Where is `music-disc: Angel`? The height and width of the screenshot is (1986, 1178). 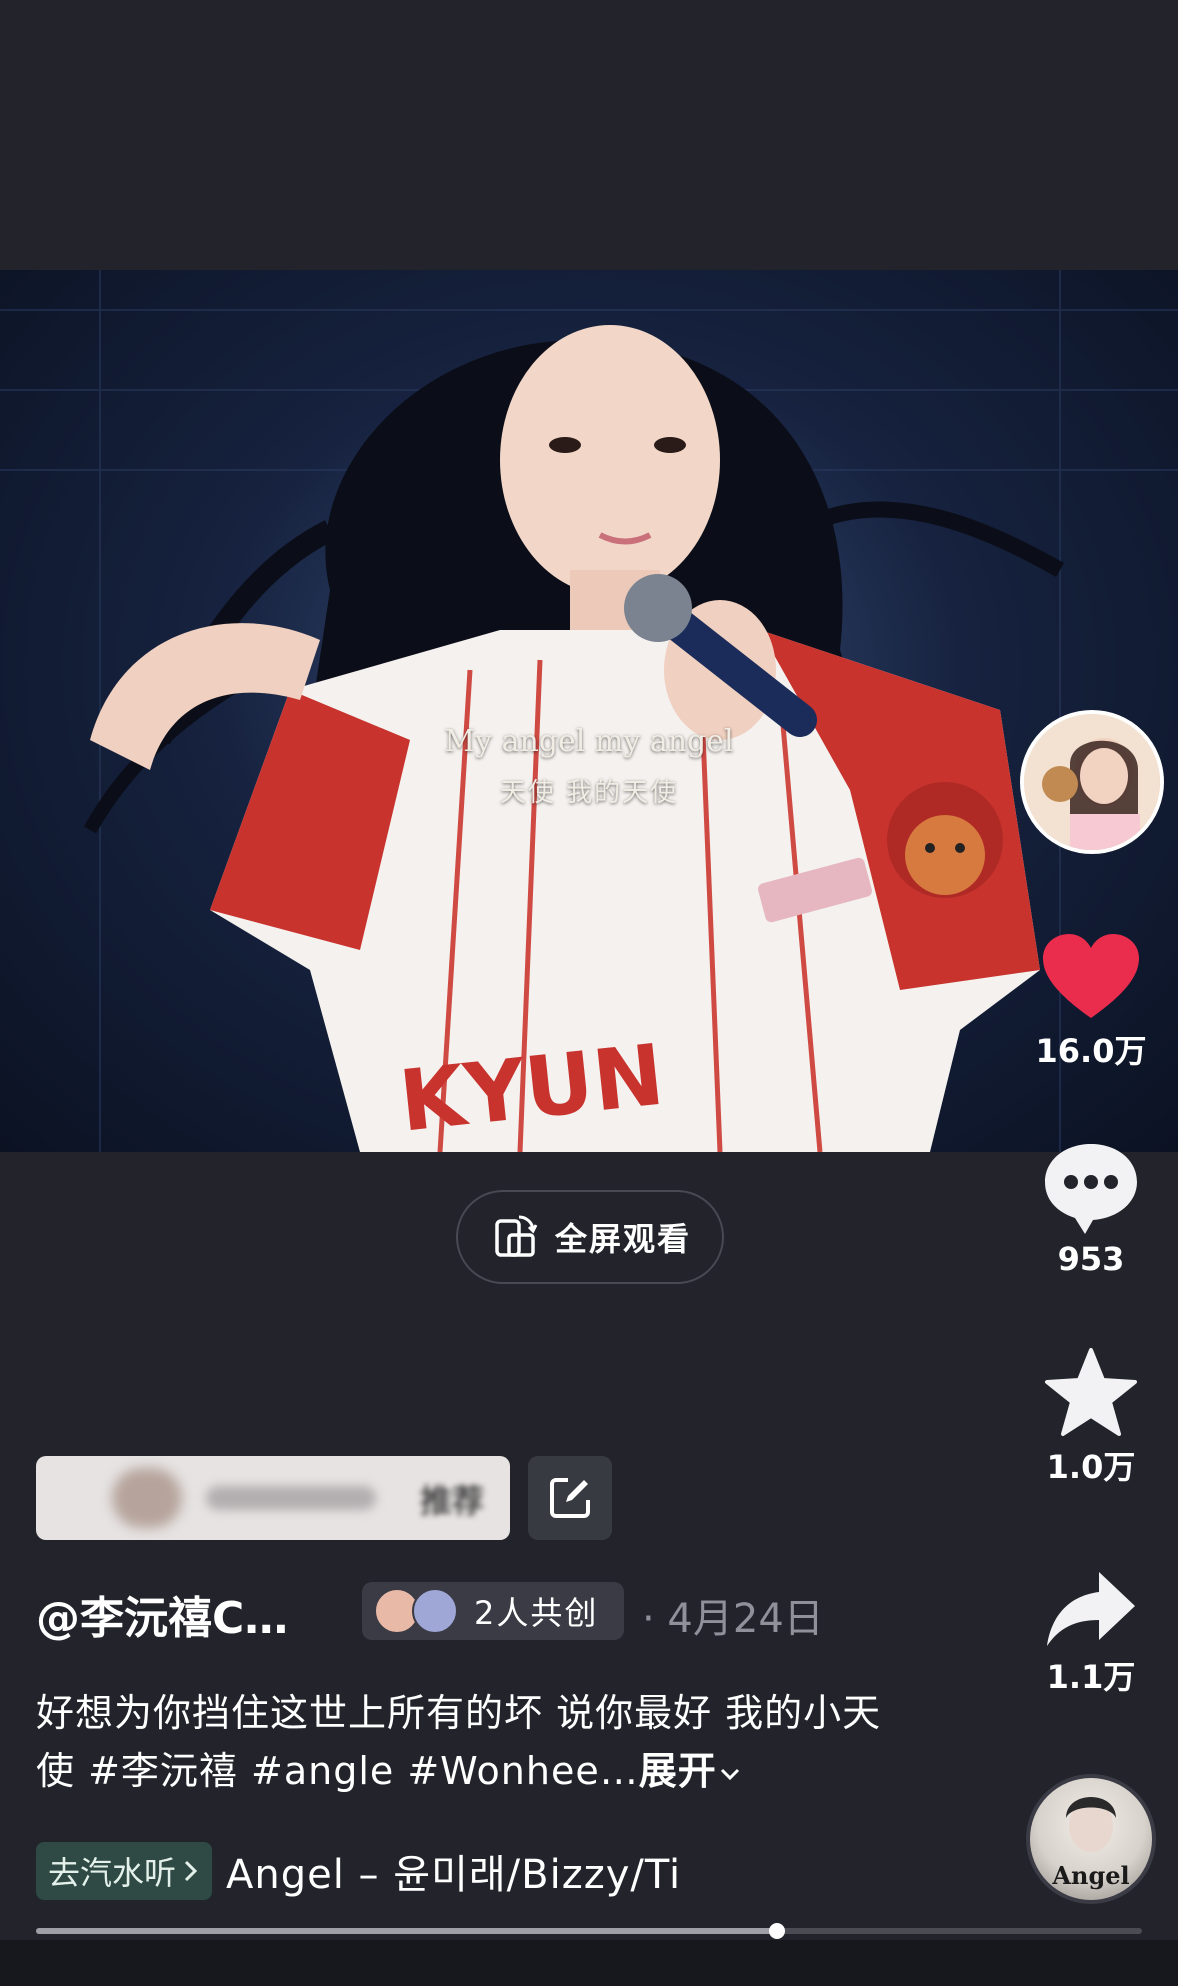
music-disc: Angel is located at coordinates (1091, 1839).